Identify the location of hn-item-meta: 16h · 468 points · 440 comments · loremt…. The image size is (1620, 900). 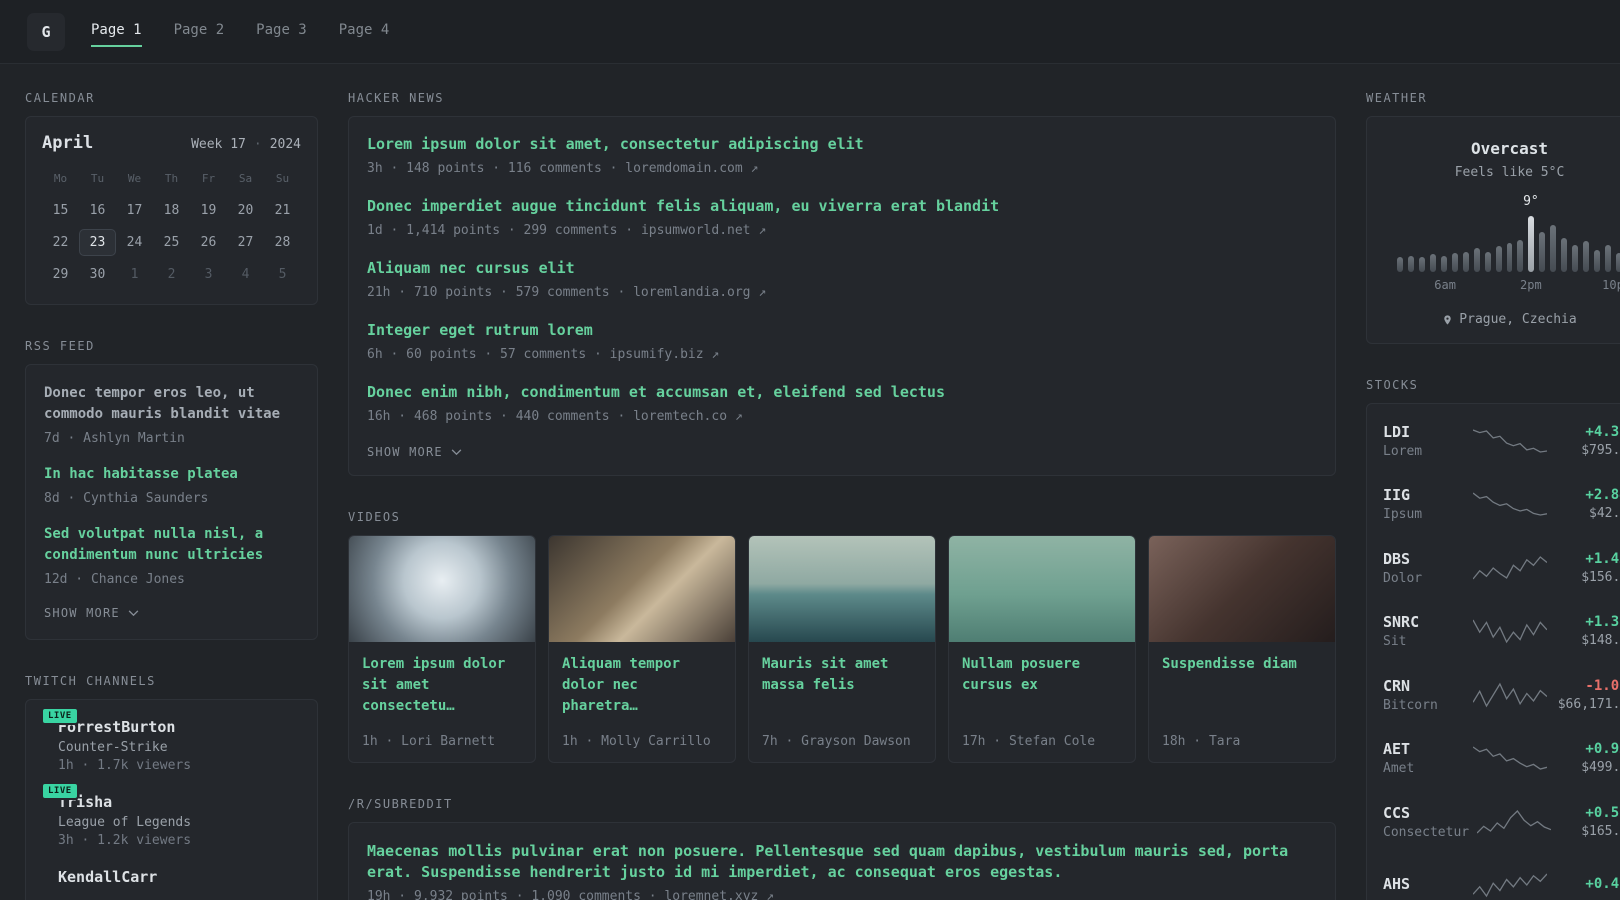
(842, 416).